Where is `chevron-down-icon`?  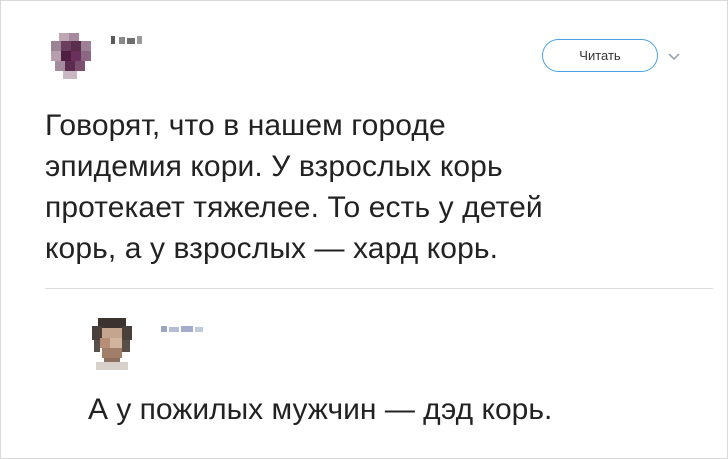
chevron-down-icon is located at coordinates (674, 55).